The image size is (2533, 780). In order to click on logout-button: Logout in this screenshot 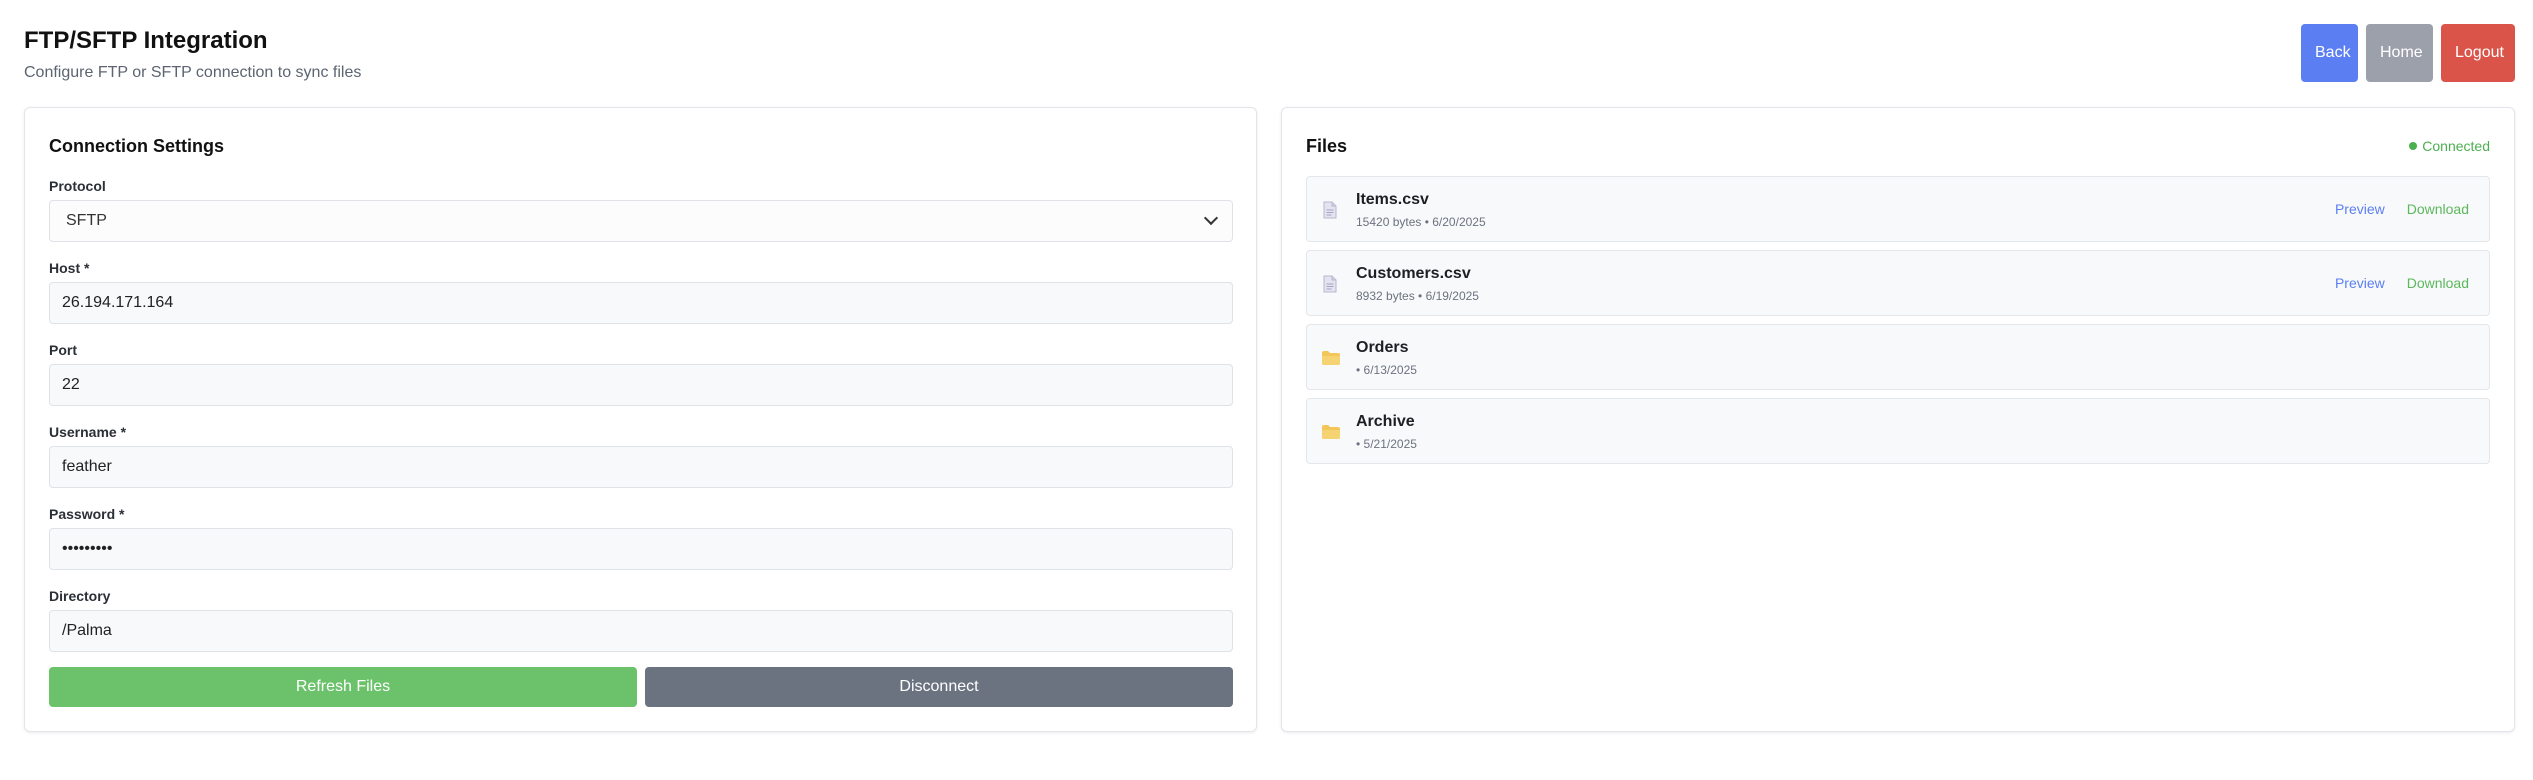, I will do `click(2478, 53)`.